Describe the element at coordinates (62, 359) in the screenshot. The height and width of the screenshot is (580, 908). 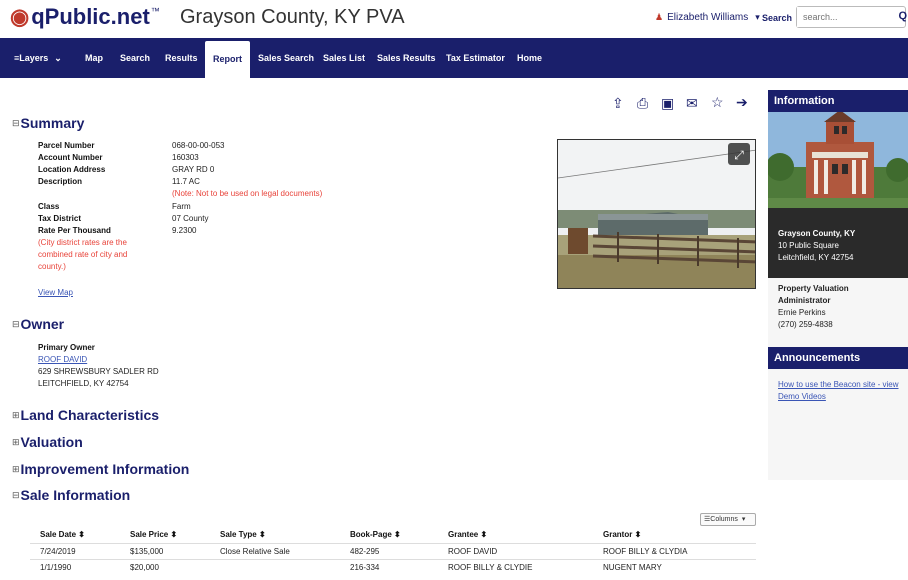
I see `owner-name-link: ROOF DAVID` at that location.